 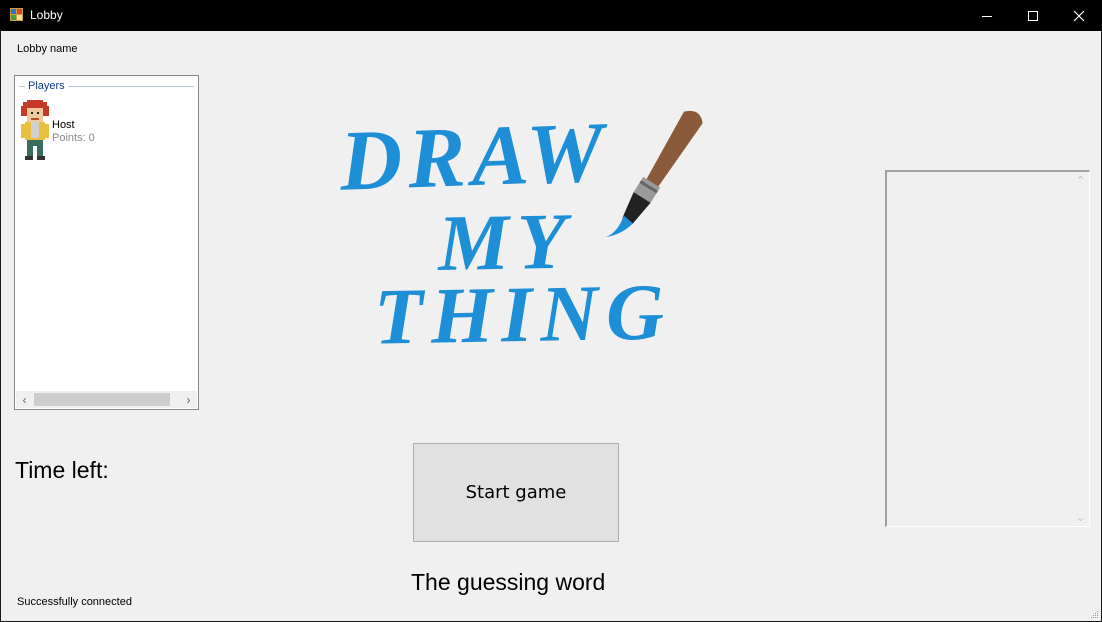 I want to click on maximize-button, so click(x=1033, y=15).